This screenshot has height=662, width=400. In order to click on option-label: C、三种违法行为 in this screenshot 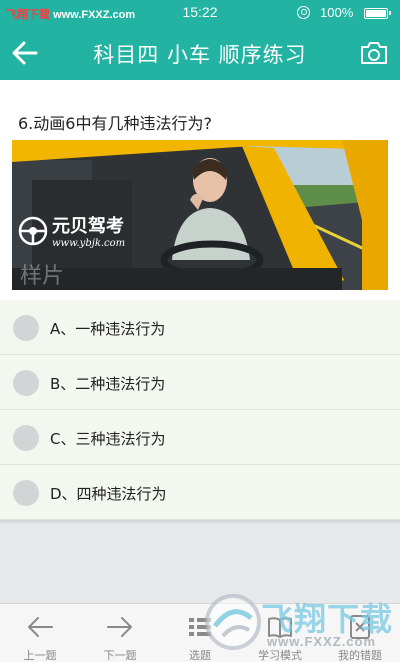, I will do `click(108, 439)`.